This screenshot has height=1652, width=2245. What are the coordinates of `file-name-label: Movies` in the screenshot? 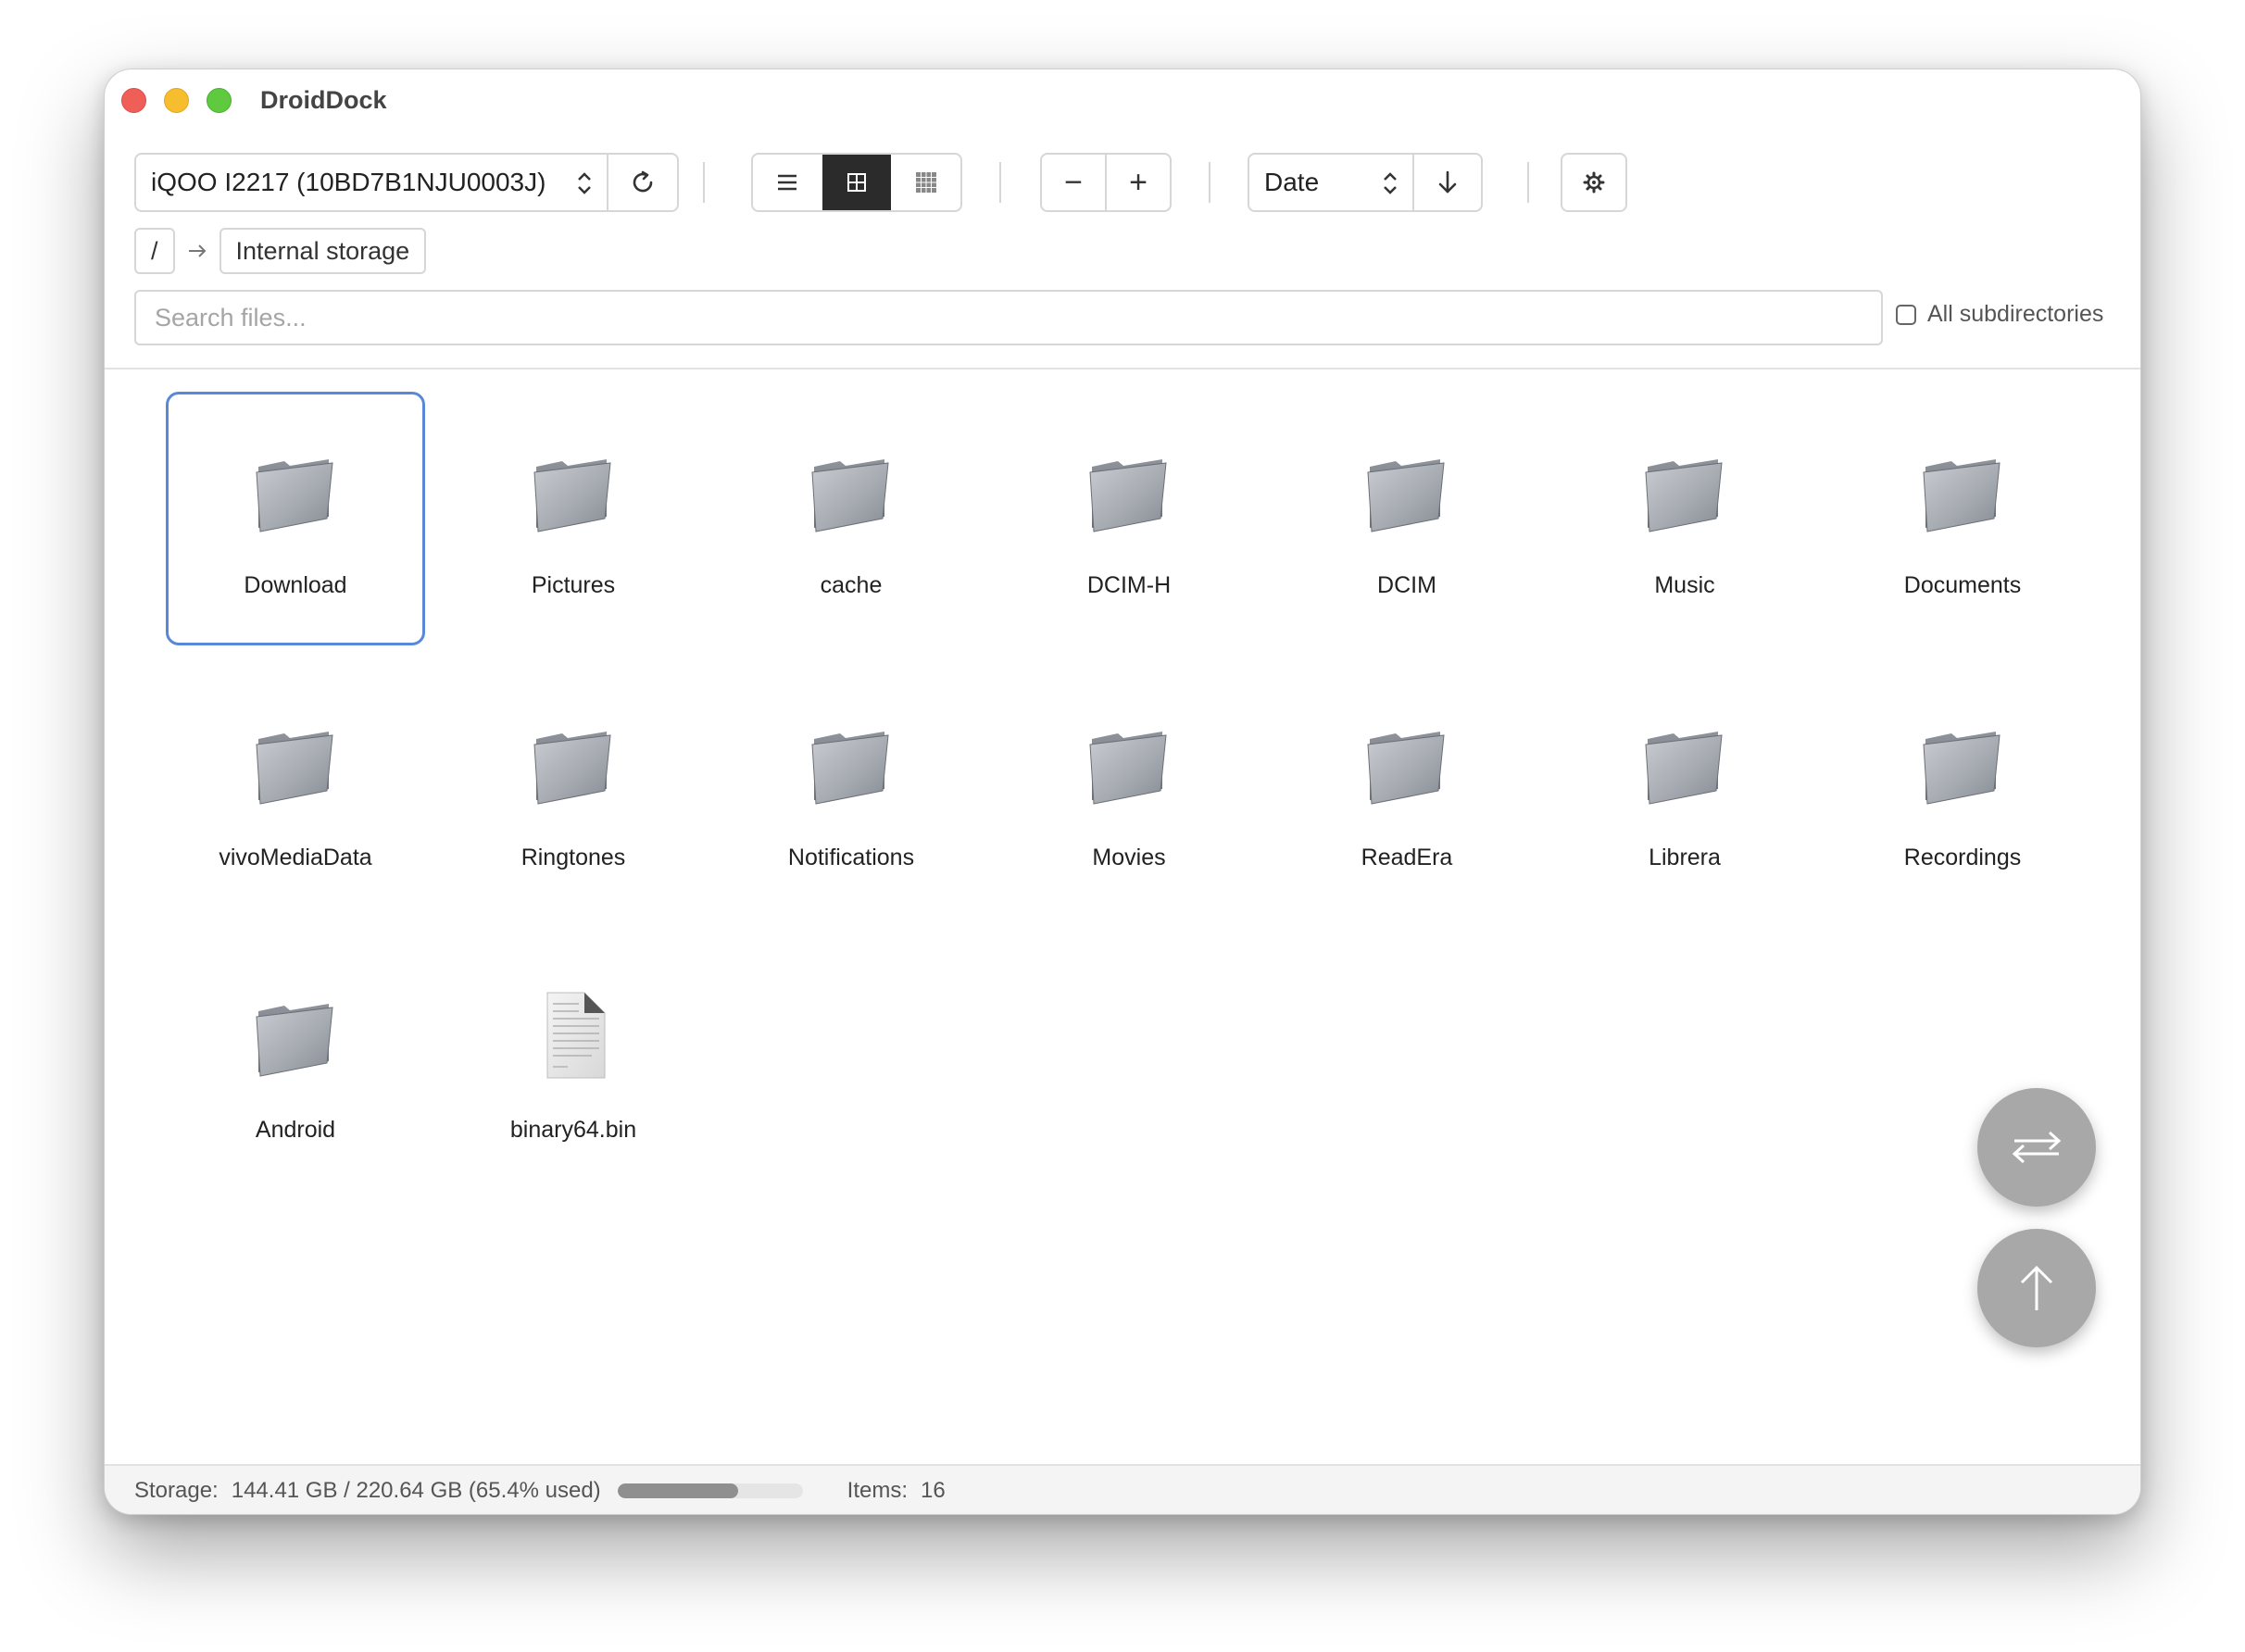 It's located at (1129, 857).